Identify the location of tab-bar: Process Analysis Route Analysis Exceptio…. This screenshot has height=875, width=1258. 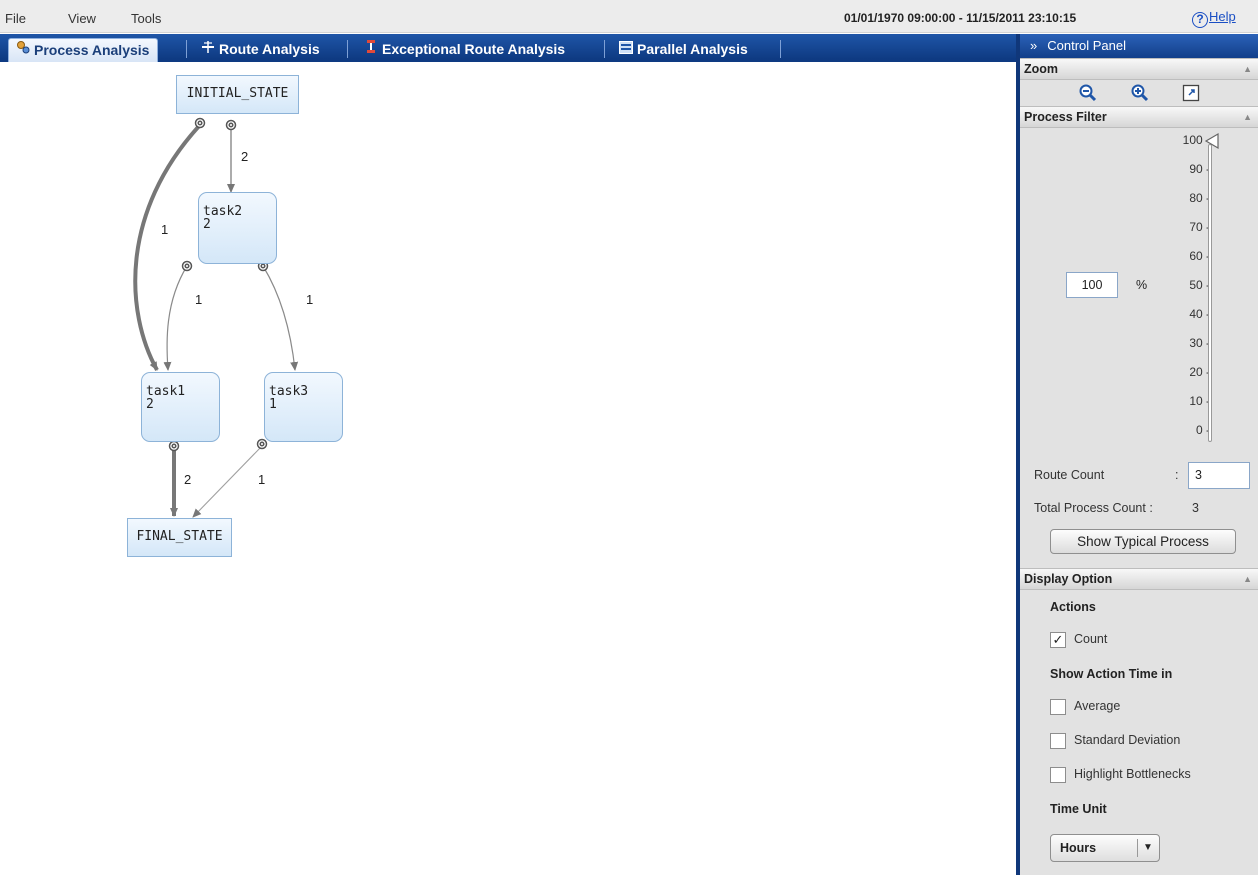
(508, 48).